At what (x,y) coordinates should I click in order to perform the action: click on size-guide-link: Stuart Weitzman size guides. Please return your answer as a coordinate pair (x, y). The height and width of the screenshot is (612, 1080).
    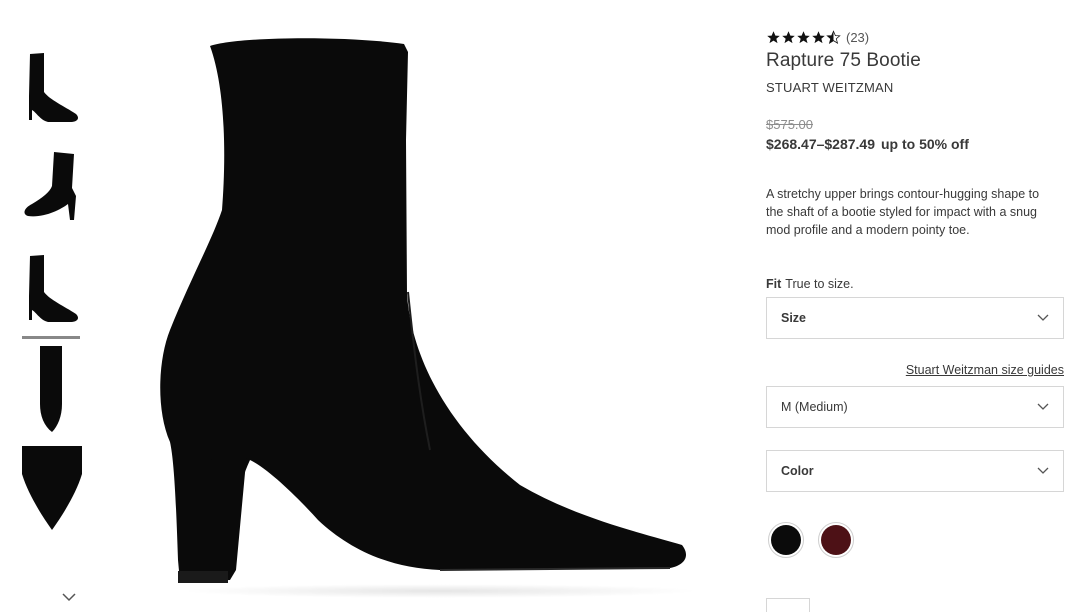
    Looking at the image, I should click on (985, 370).